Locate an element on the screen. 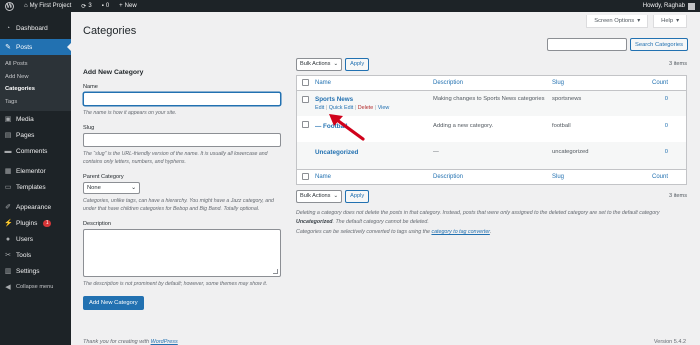 The image size is (700, 345). parent-value: None is located at coordinates (94, 187).